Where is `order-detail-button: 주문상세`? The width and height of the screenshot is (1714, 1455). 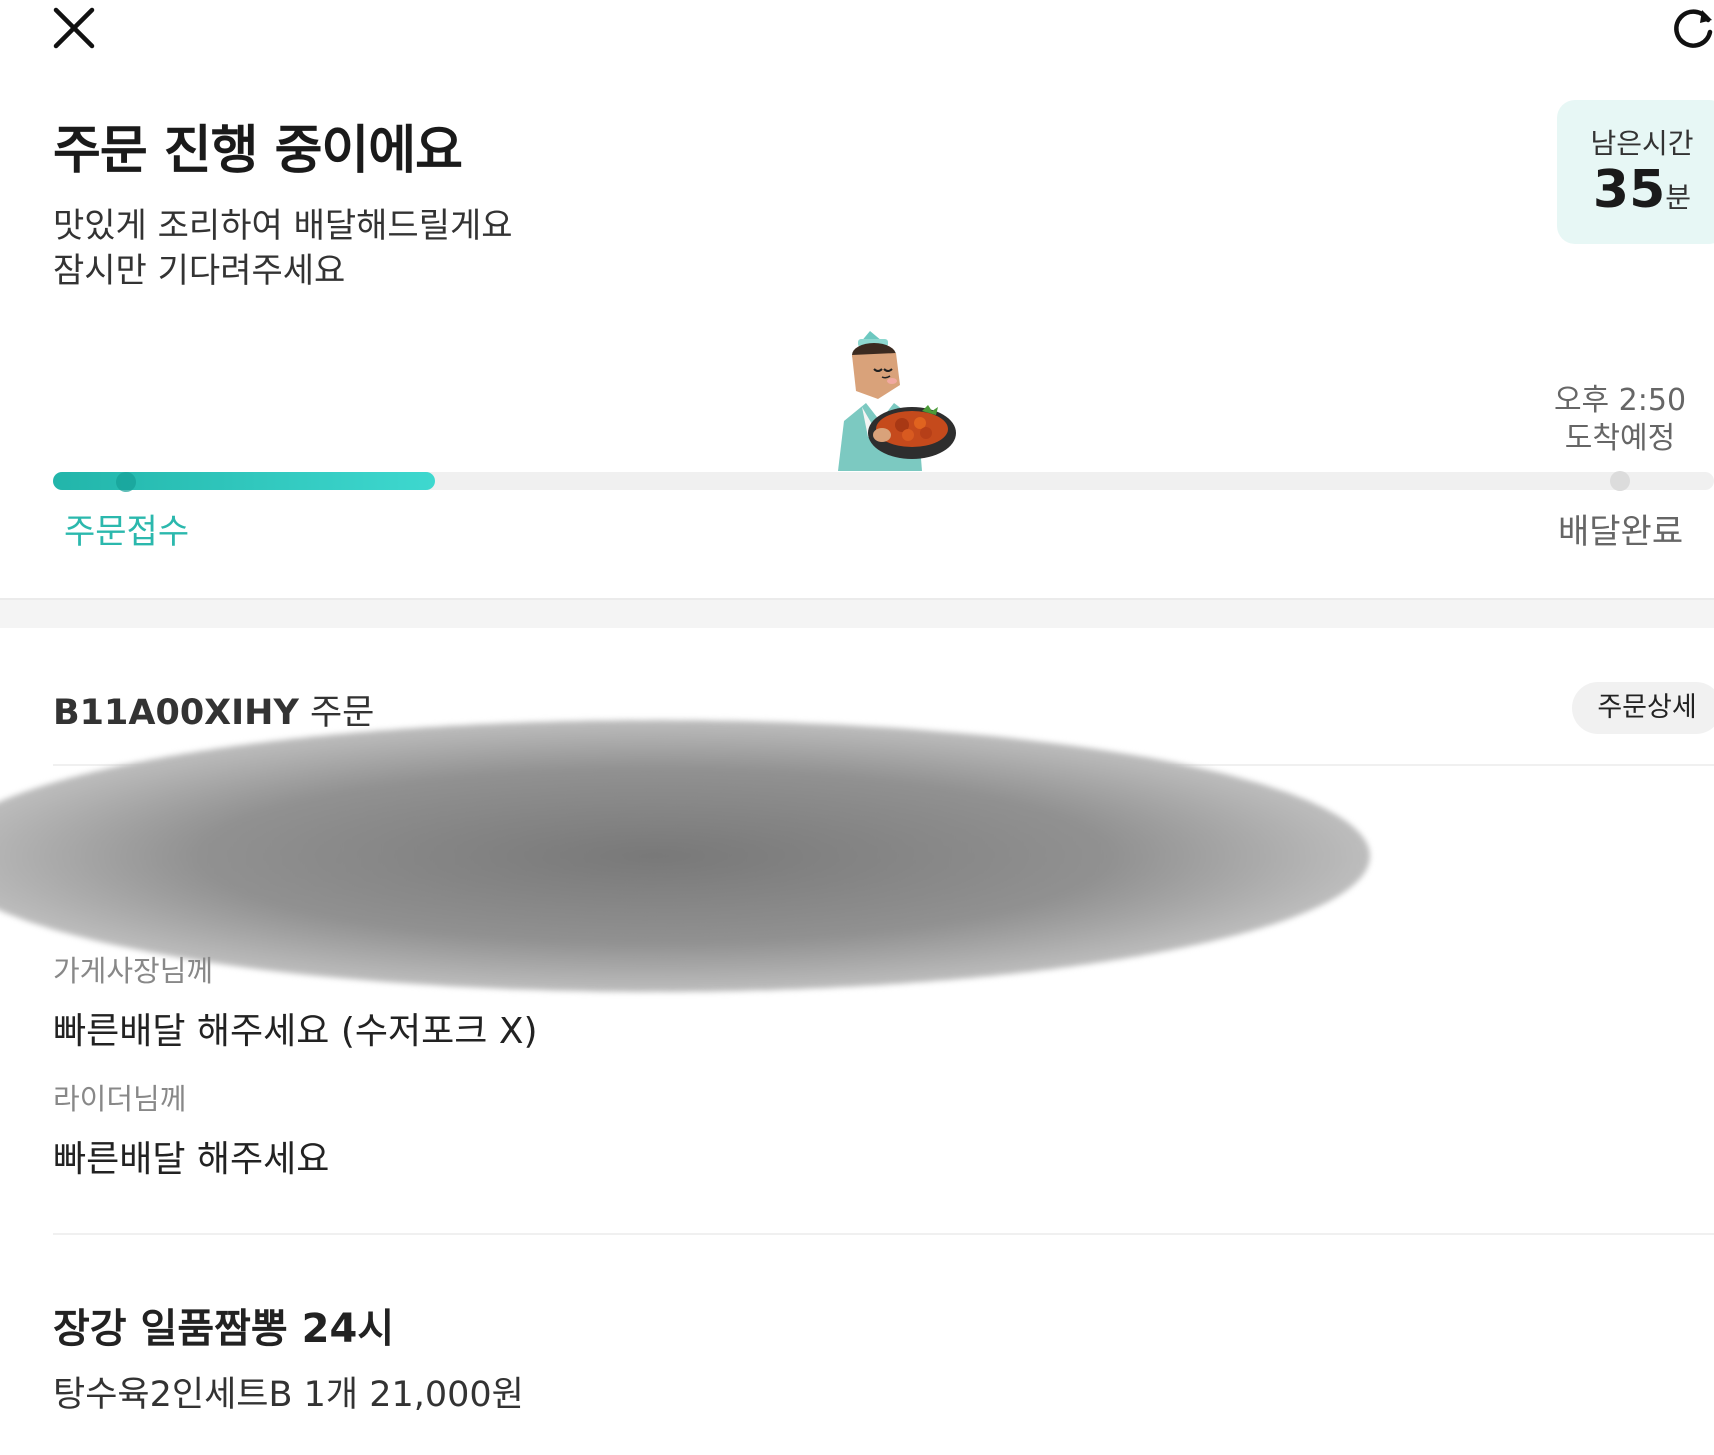 order-detail-button: 주문상세 is located at coordinates (1643, 708).